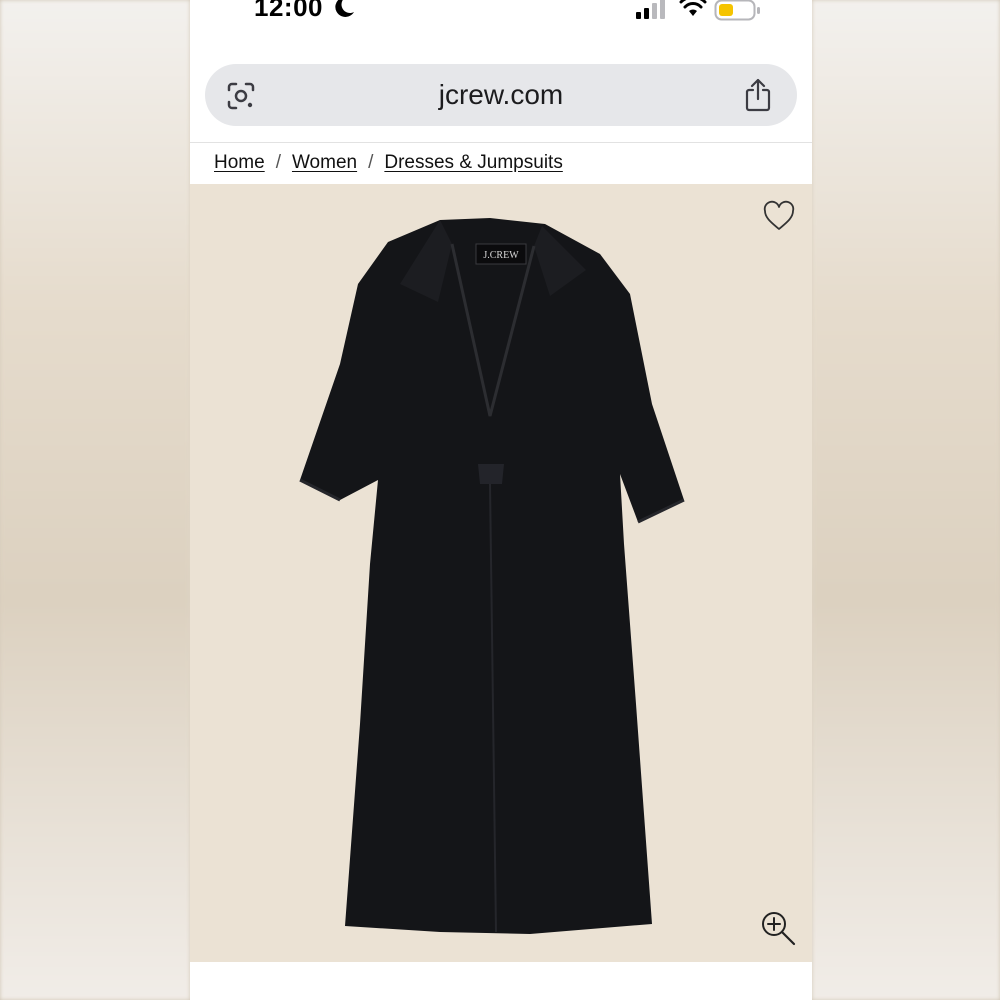  I want to click on breadcrumb-dresses-jumpsuits: Dresses & Jumpsuits, so click(473, 163).